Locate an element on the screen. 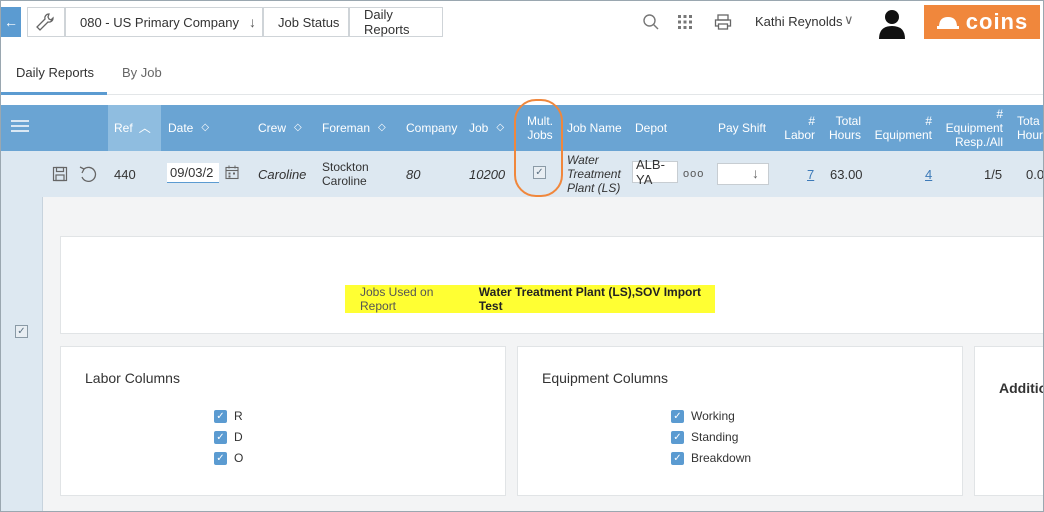 The width and height of the screenshot is (1044, 512). job-name-line-3: Plant (LS) is located at coordinates (594, 188).